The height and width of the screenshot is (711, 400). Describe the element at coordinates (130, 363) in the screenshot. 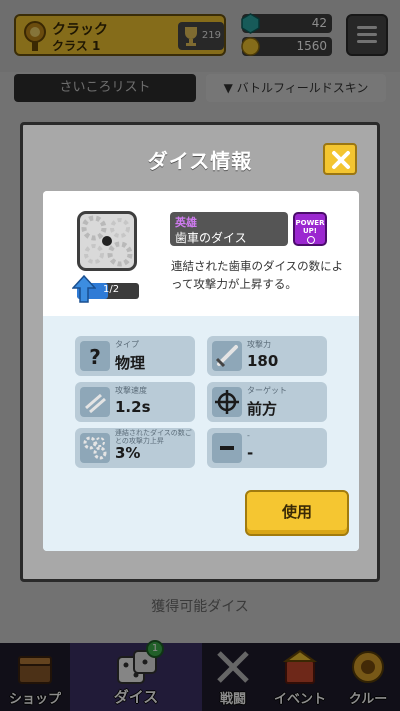

I see `stat-type-value: 物理` at that location.